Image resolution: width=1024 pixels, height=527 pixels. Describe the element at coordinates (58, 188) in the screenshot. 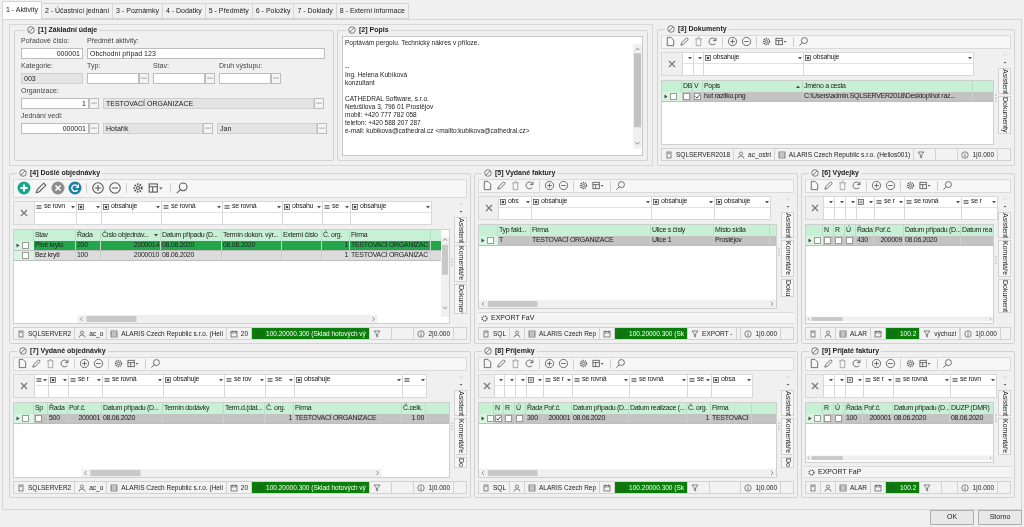

I see `delete-icon` at that location.